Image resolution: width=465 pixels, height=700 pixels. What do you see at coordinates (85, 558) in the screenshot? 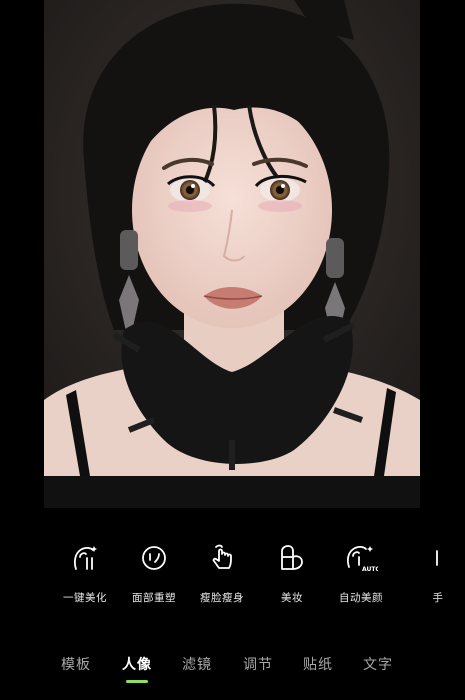
I see `face-sparkle-icon` at bounding box center [85, 558].